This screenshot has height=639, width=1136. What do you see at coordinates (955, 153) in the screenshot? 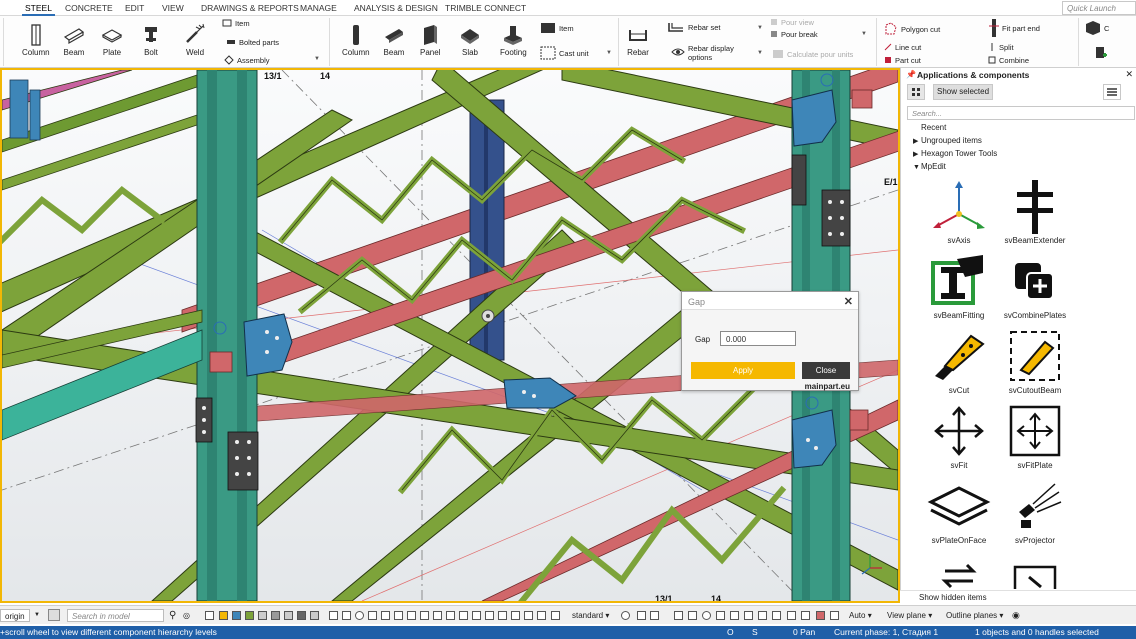
I see `tree-item-hexagon: ▶ Hexagon Tower Tools` at bounding box center [955, 153].